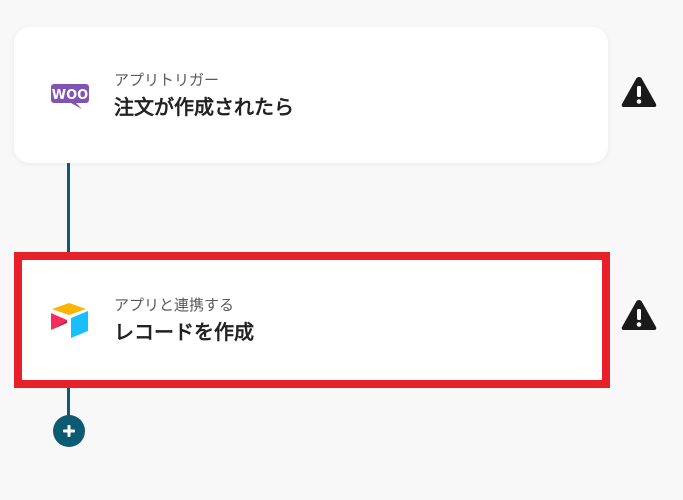  Describe the element at coordinates (204, 107) in the screenshot. I see `step-title: 注文が作成されたら` at that location.